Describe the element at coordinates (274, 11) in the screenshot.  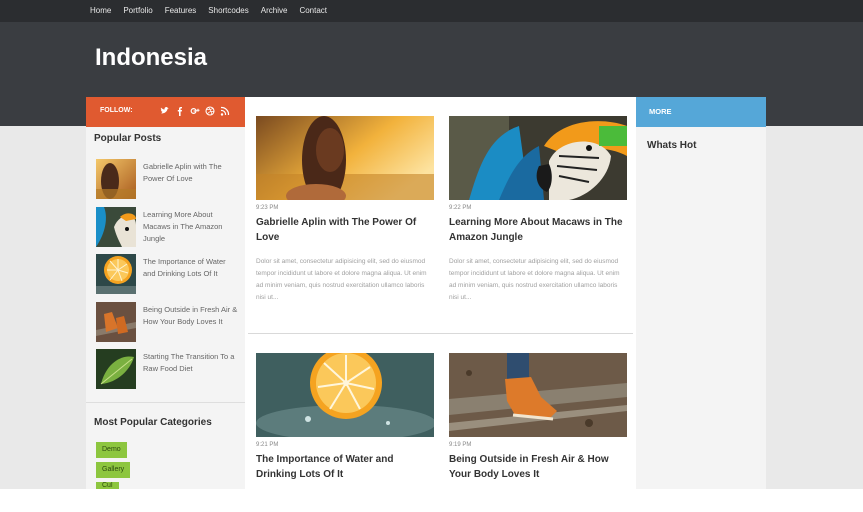
I see `nav-item-archive: Archive` at that location.